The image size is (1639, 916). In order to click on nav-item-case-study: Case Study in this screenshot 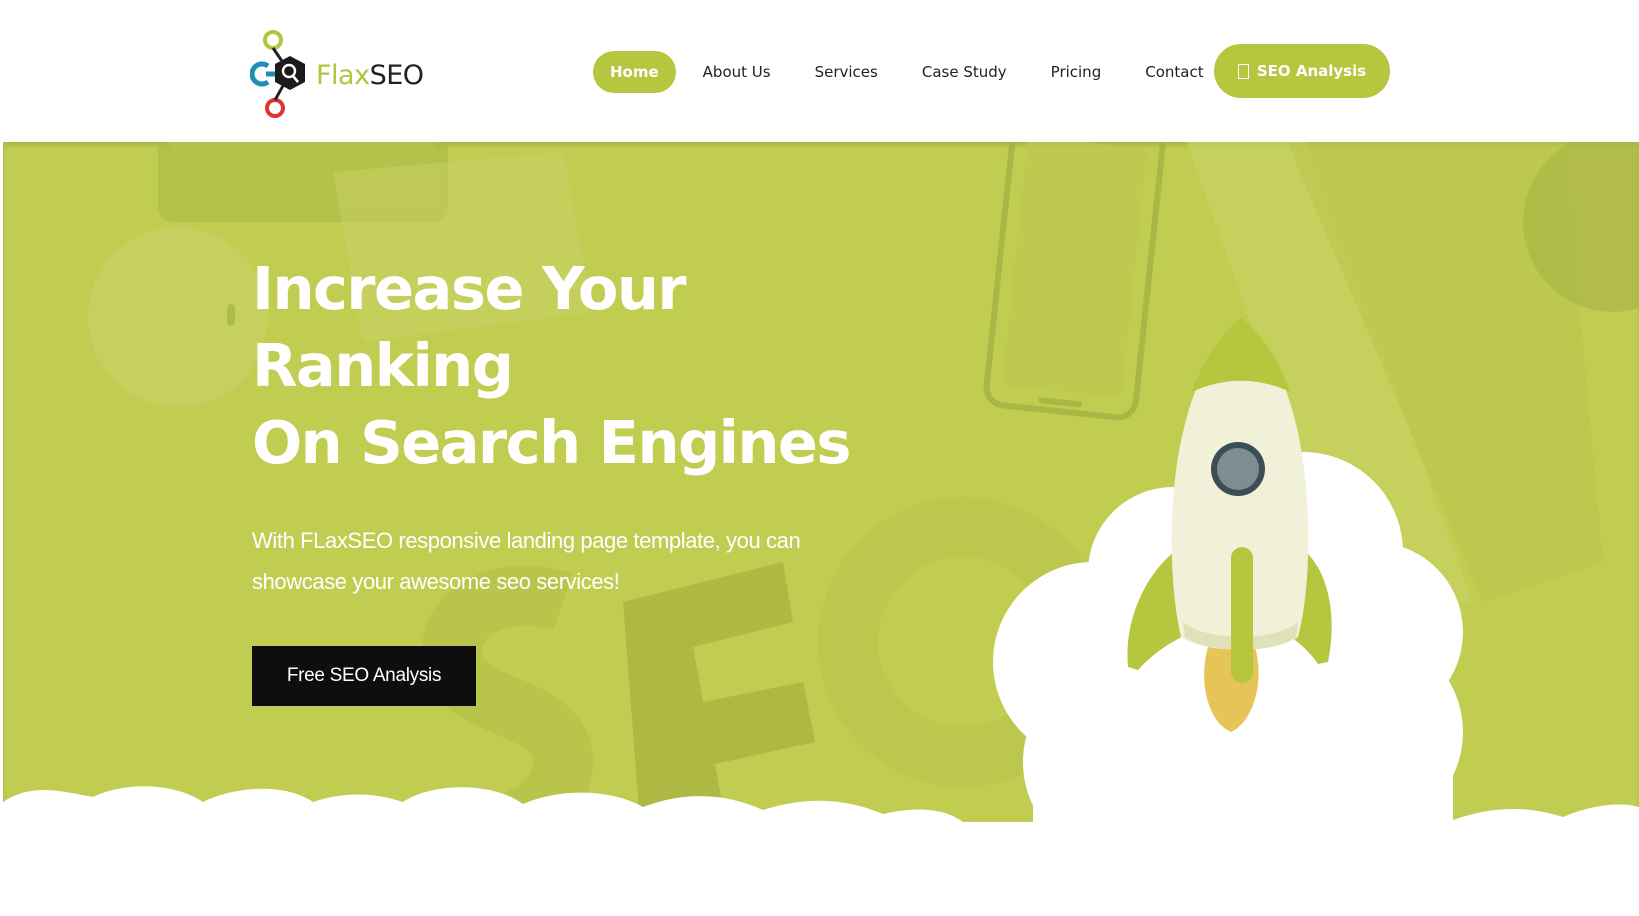, I will do `click(964, 72)`.